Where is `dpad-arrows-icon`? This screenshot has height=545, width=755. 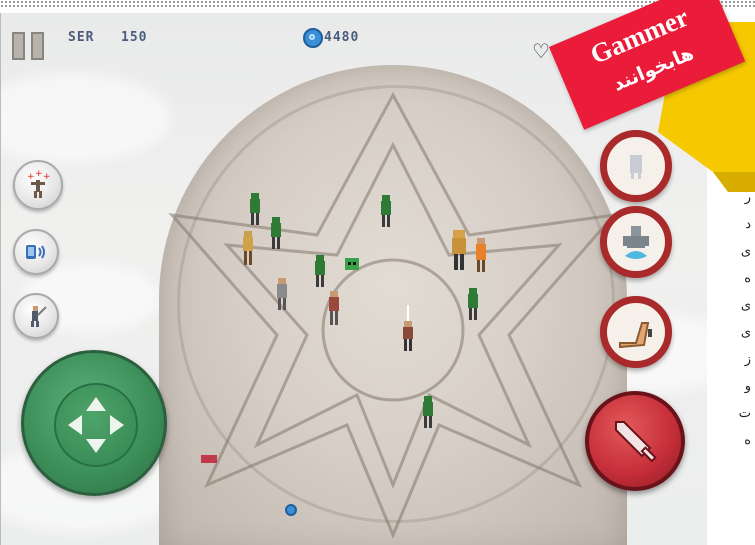
dpad-arrows-icon is located at coordinates (96, 425).